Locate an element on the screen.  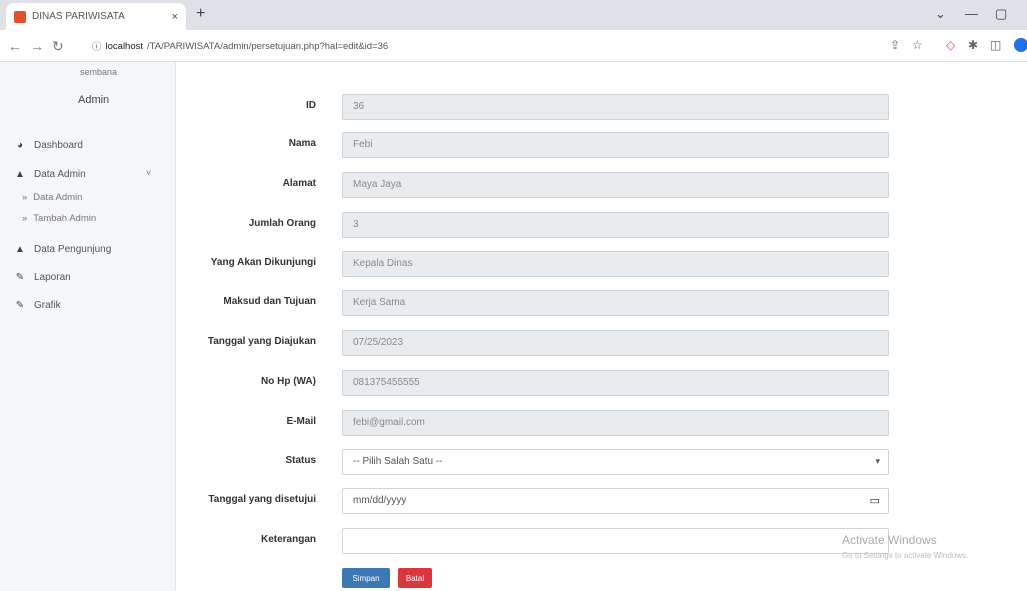
url-host: localhost is located at coordinates (124, 46).